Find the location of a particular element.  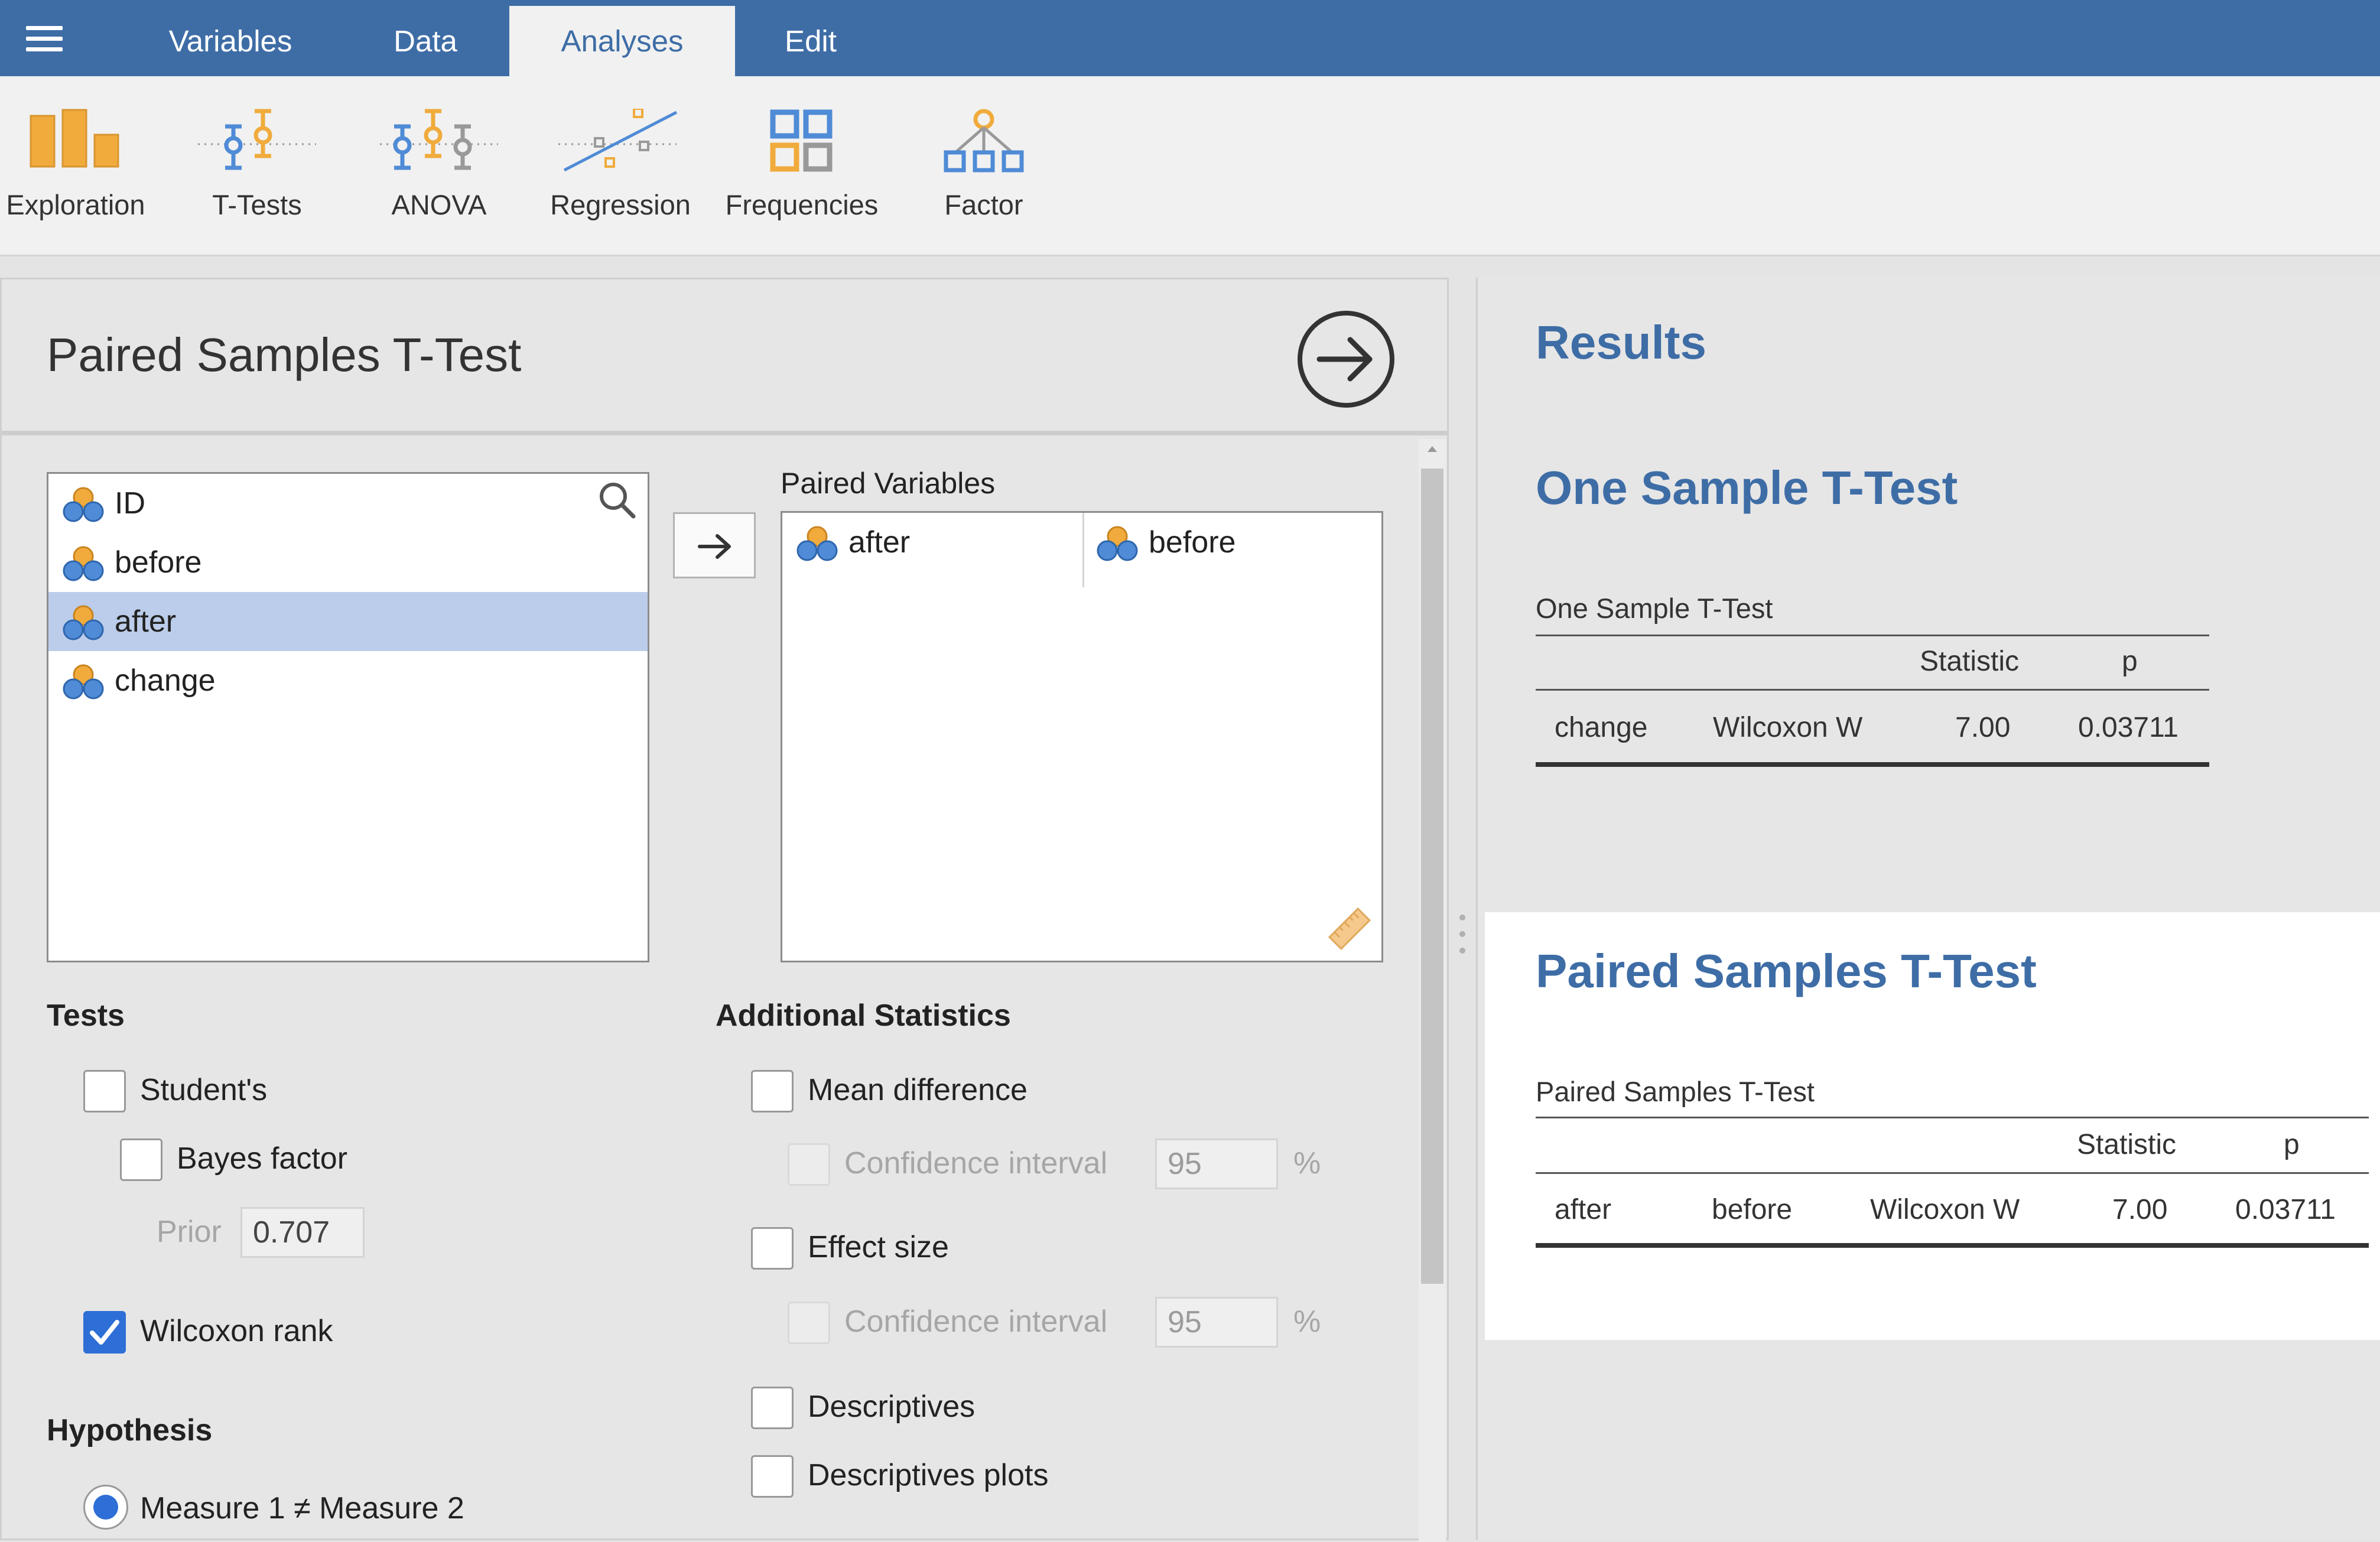

paired-variables-box: after before is located at coordinates (1082, 737).